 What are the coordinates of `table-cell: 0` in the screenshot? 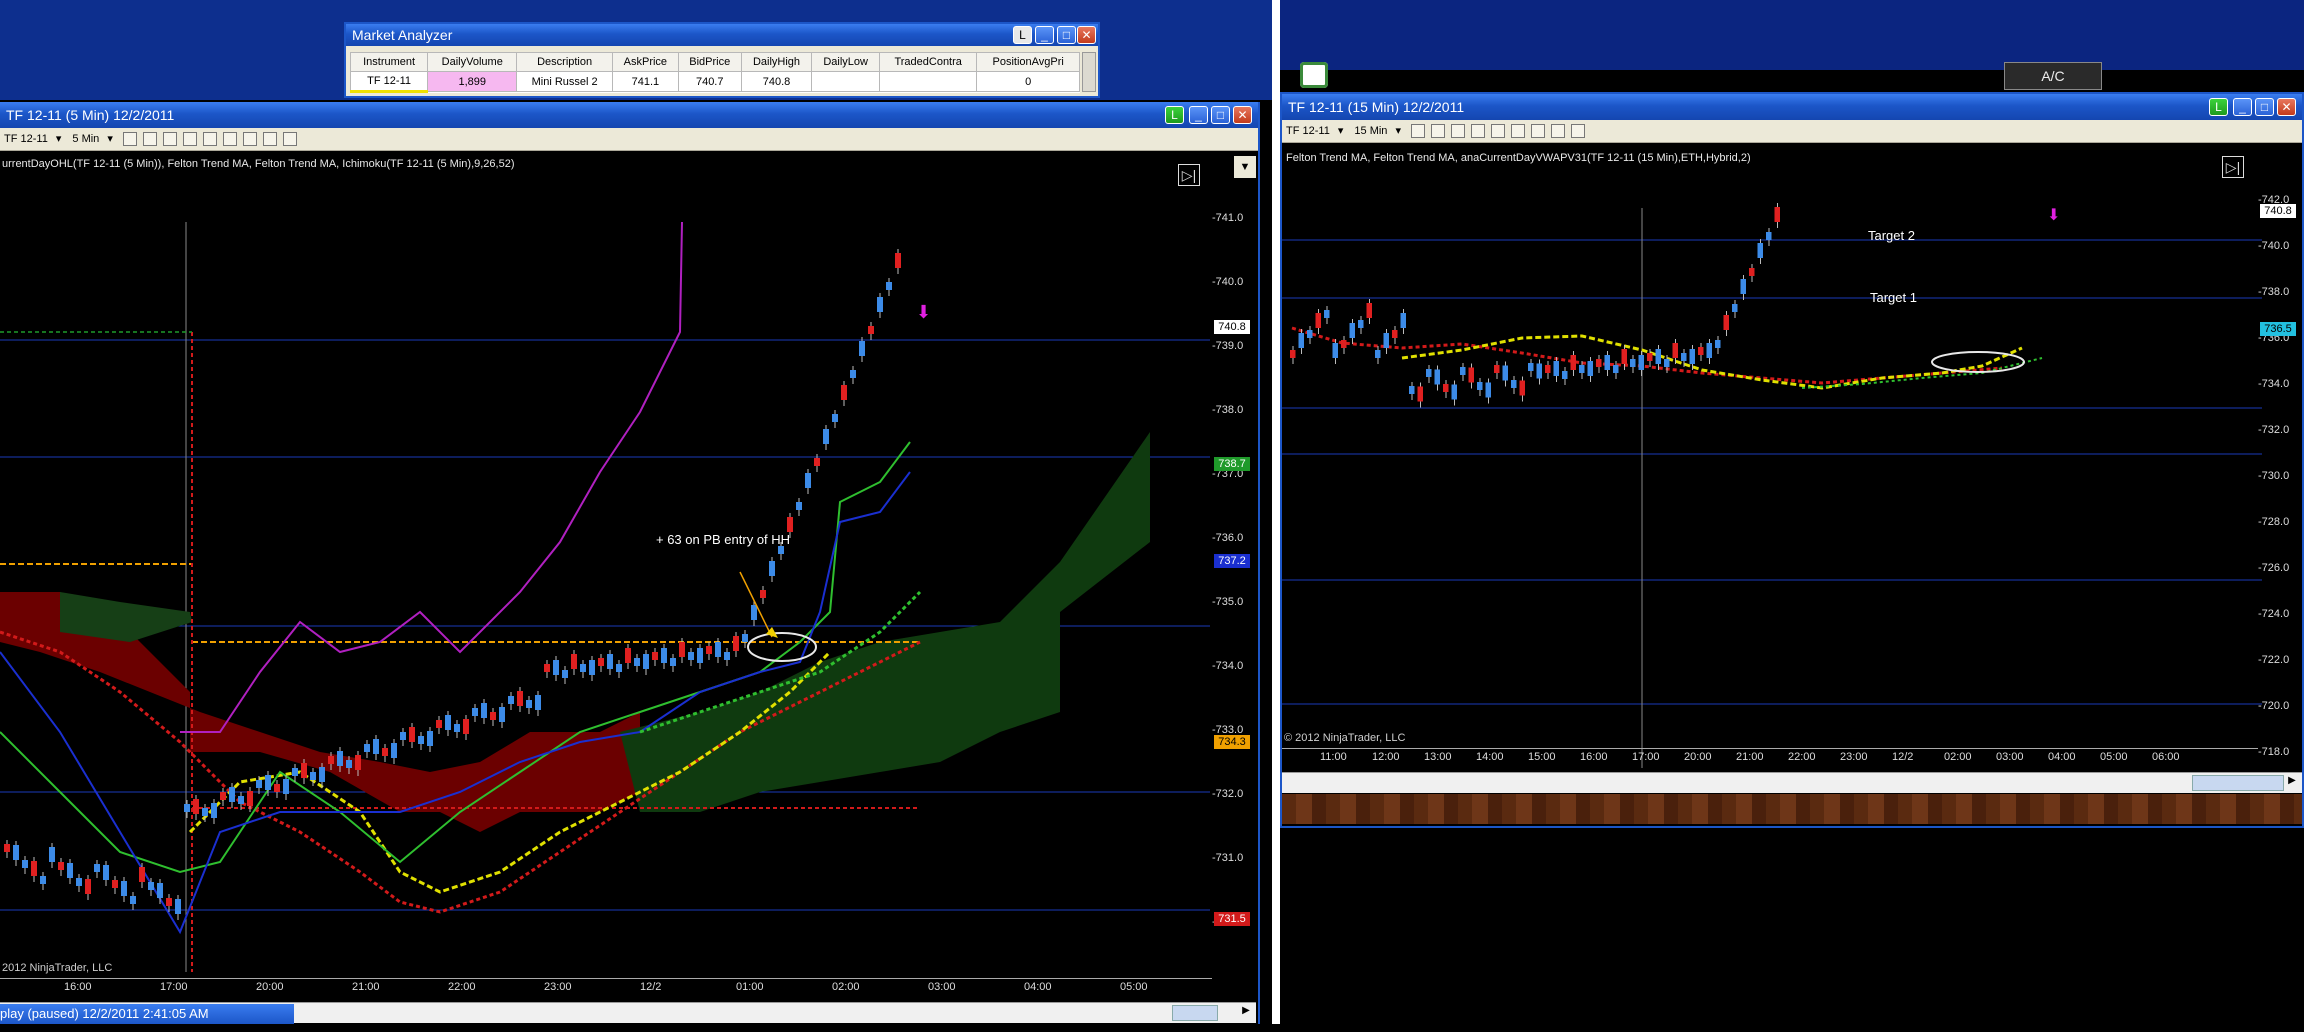 It's located at (1028, 81).